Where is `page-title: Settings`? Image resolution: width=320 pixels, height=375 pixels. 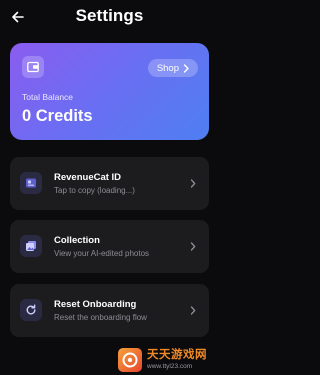 page-title: Settings is located at coordinates (109, 15).